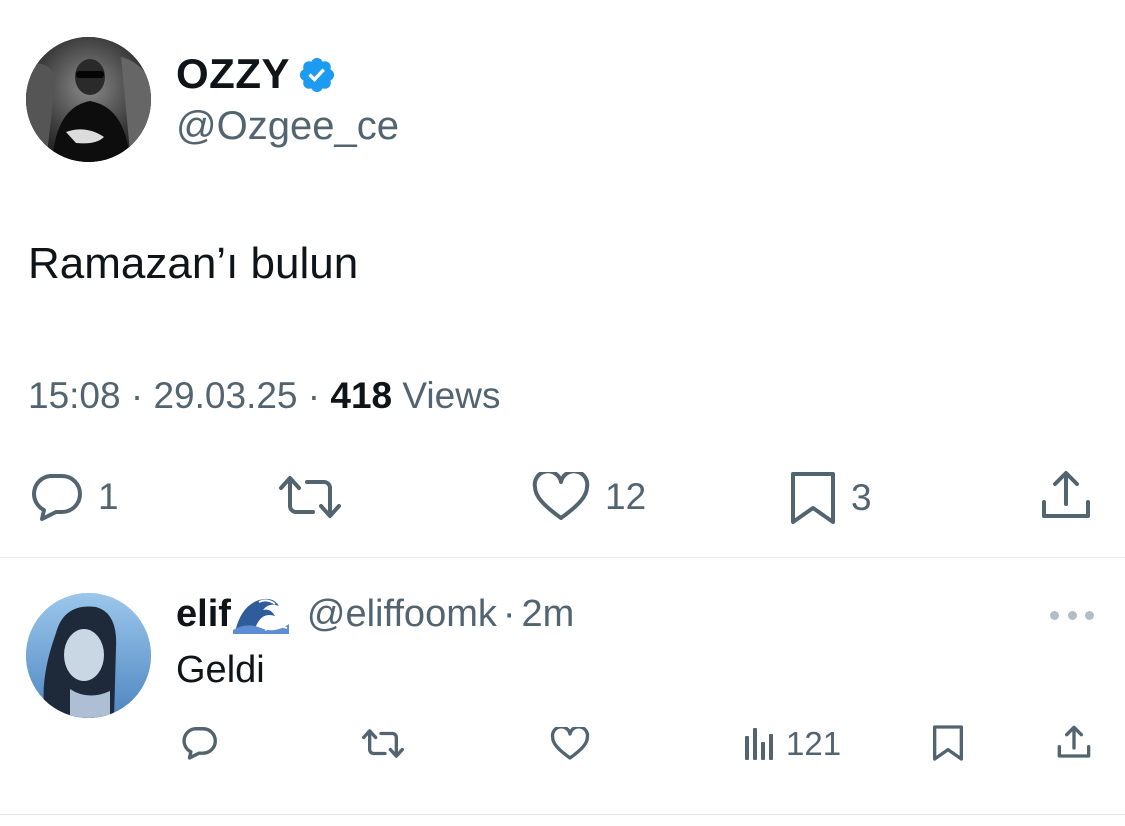 This screenshot has width=1125, height=826. I want to click on reply-views-count: 121, so click(814, 743).